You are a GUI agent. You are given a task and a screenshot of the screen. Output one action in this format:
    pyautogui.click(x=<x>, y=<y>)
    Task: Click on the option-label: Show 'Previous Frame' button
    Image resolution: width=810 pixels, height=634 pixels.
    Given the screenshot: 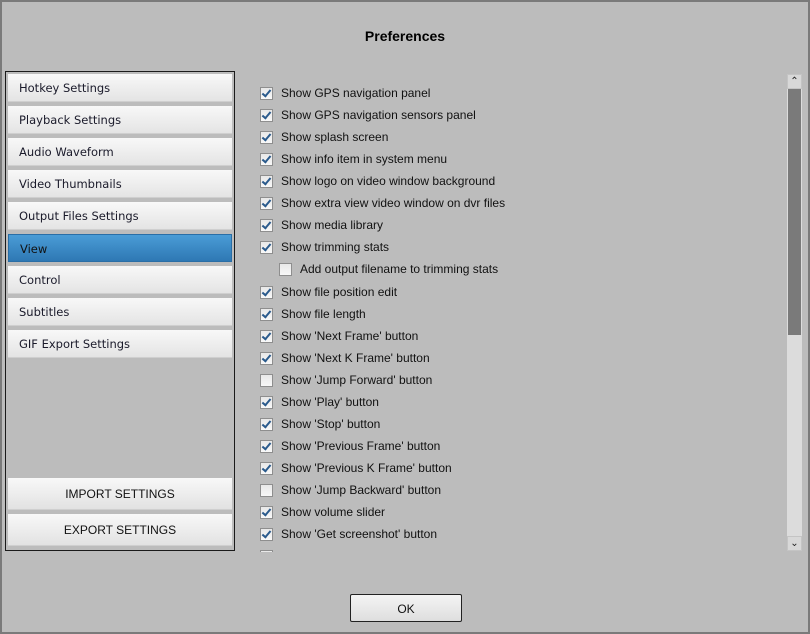 What is the action you would take?
    pyautogui.click(x=361, y=446)
    